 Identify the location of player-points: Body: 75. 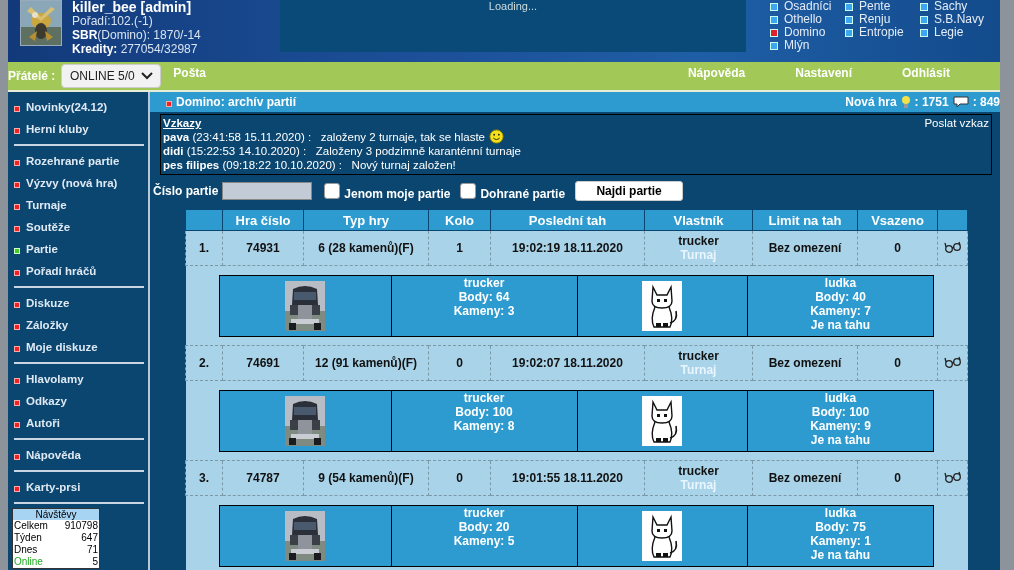
(840, 527).